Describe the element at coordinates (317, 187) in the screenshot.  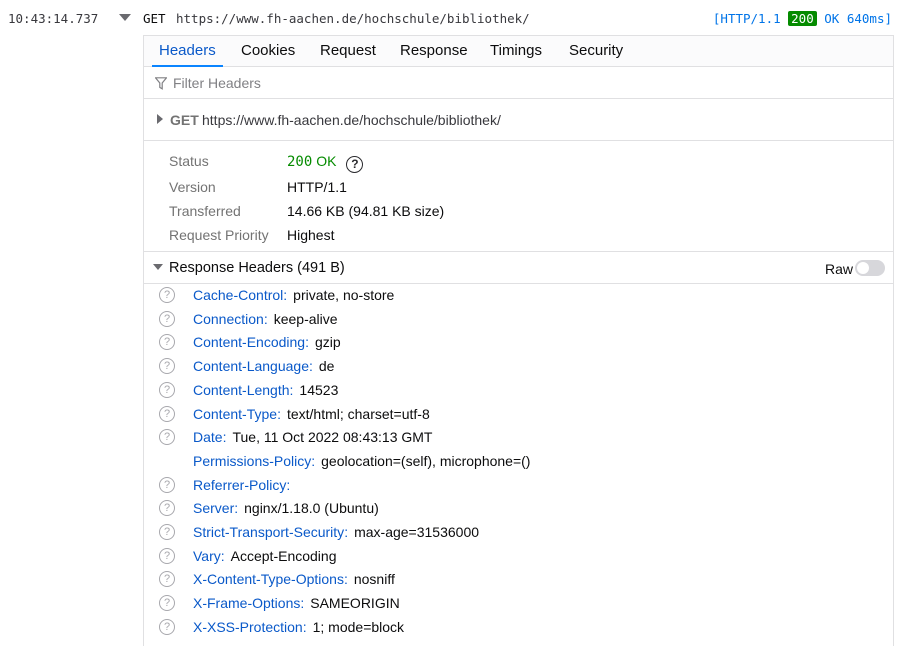
I see `version-value: HTTP/1.1` at that location.